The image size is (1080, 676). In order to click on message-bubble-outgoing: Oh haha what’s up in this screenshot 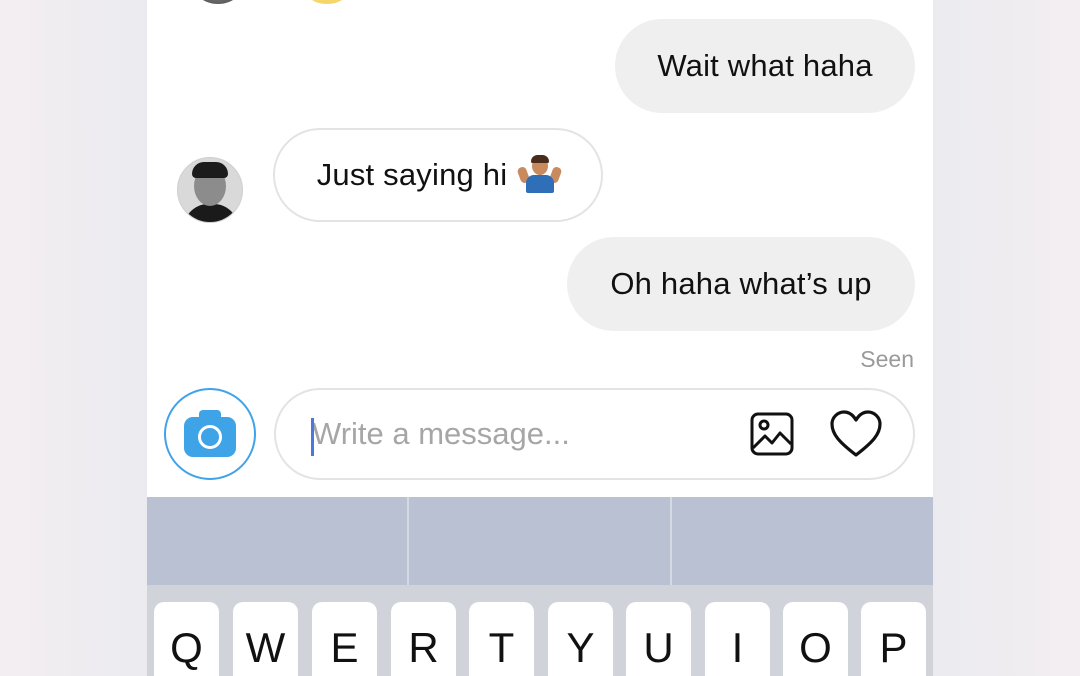, I will do `click(741, 284)`.